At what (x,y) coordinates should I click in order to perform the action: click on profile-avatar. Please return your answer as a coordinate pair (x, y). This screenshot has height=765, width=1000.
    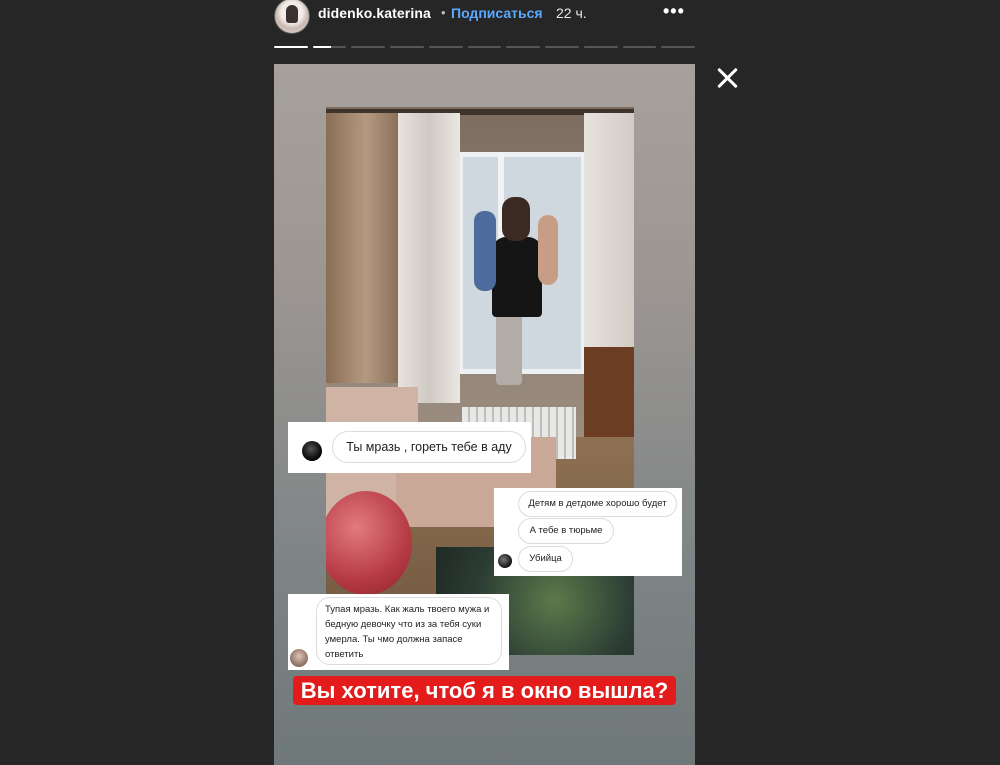
    Looking at the image, I should click on (292, 17).